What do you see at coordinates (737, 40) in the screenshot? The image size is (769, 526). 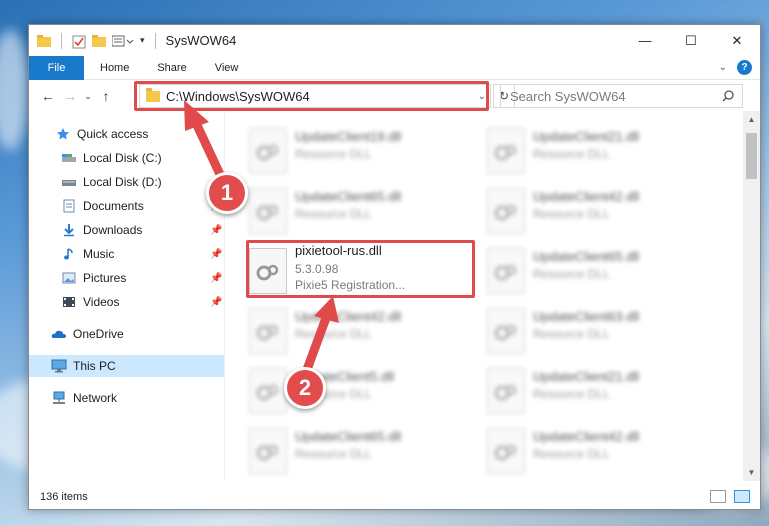 I see `close-button: ✕` at bounding box center [737, 40].